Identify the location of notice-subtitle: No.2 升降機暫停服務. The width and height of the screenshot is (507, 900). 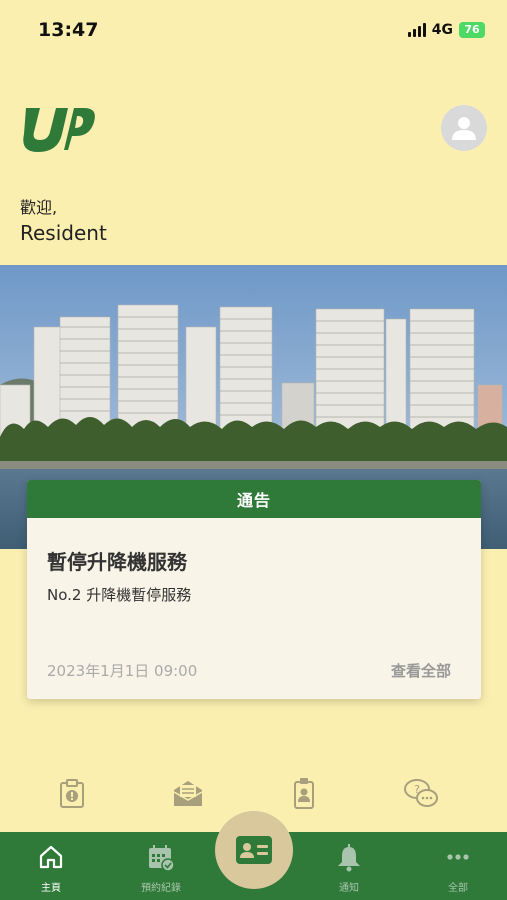
(119, 595).